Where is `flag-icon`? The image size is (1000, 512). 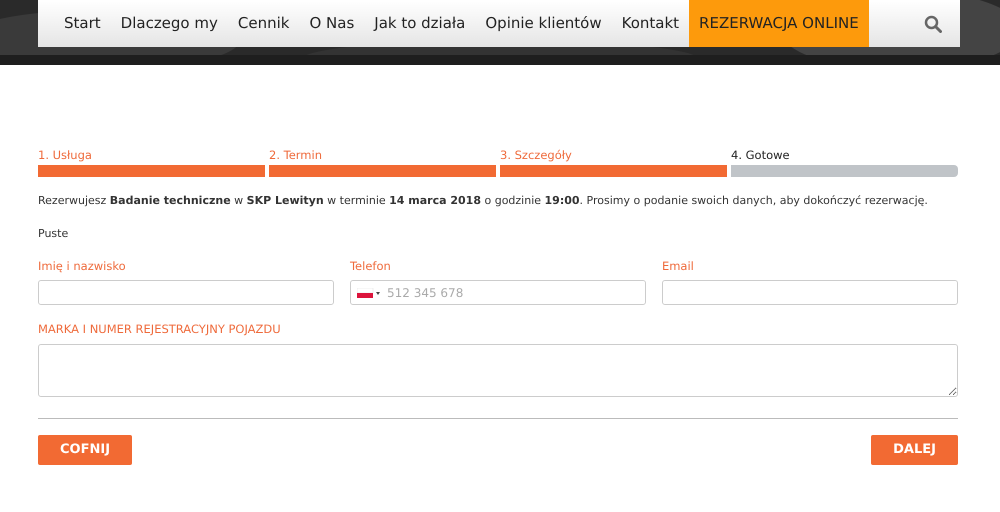
flag-icon is located at coordinates (368, 293).